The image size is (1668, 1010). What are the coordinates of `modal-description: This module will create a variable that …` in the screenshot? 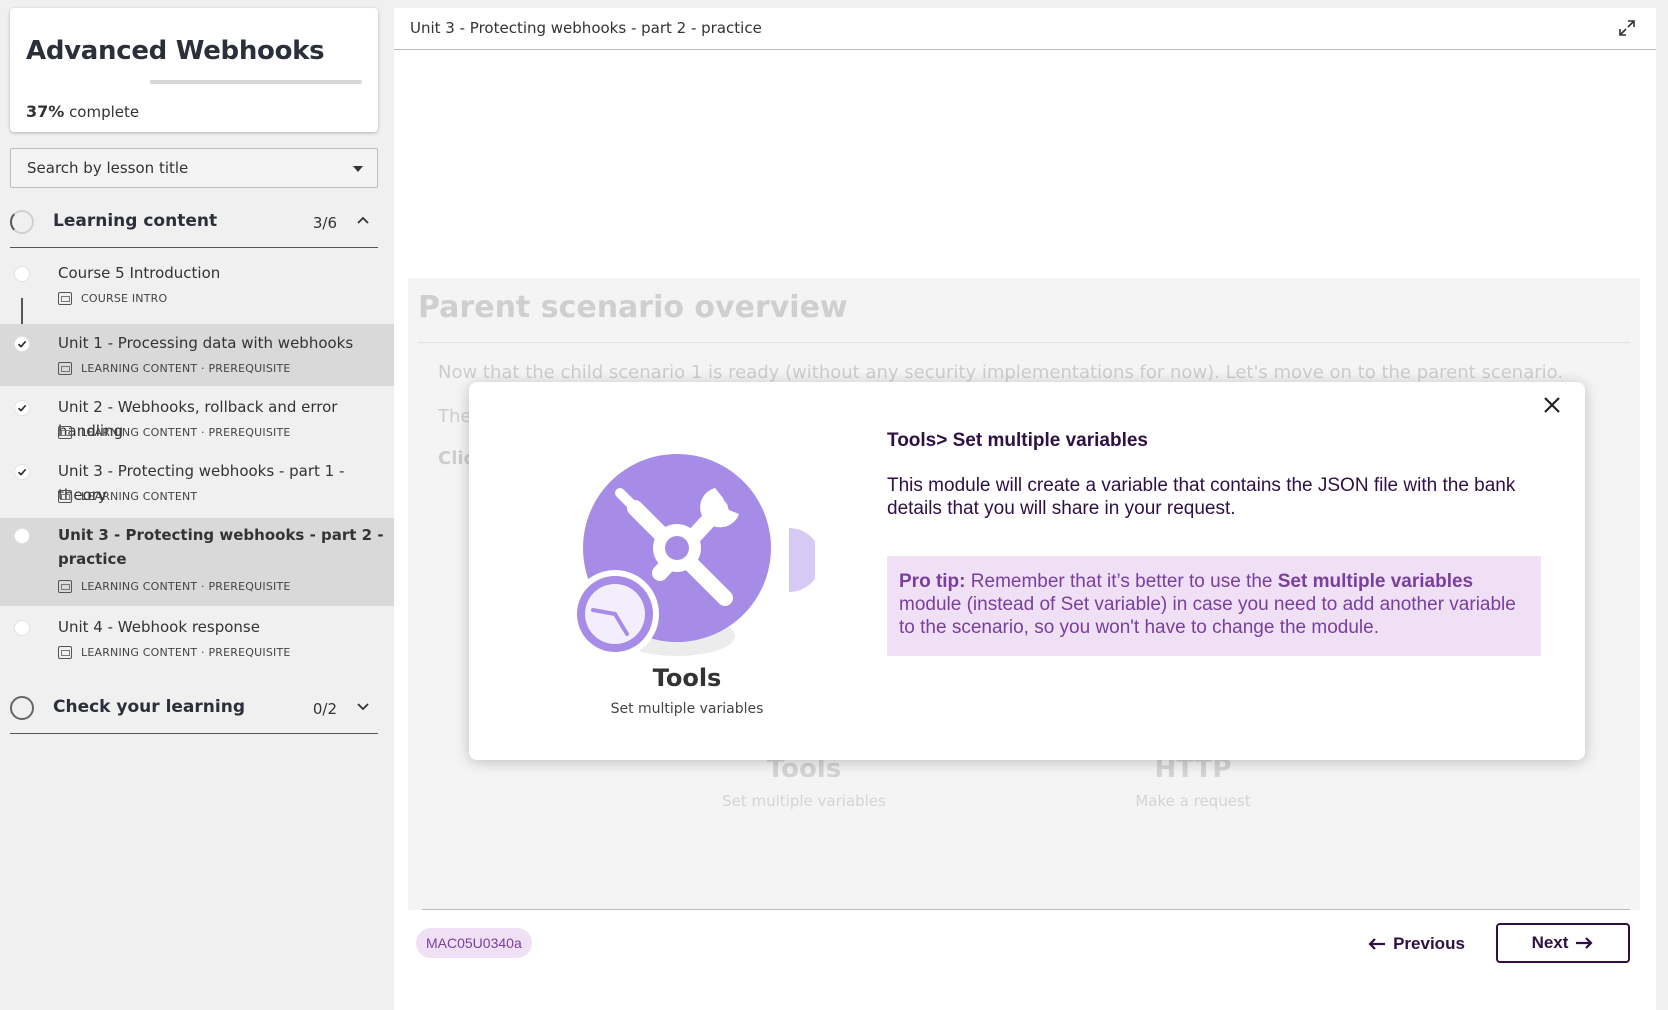 It's located at (1201, 497).